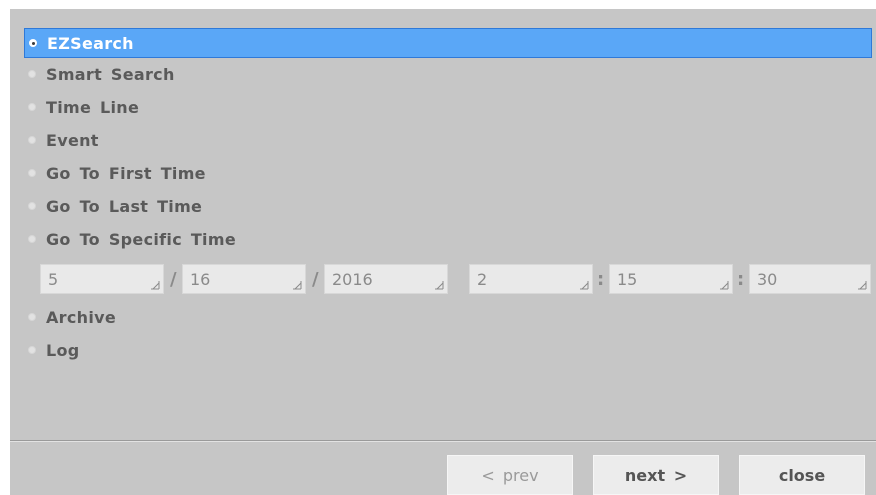 Image resolution: width=876 pixels, height=495 pixels. What do you see at coordinates (448, 43) in the screenshot?
I see `option-ezsearch: EZSearch` at bounding box center [448, 43].